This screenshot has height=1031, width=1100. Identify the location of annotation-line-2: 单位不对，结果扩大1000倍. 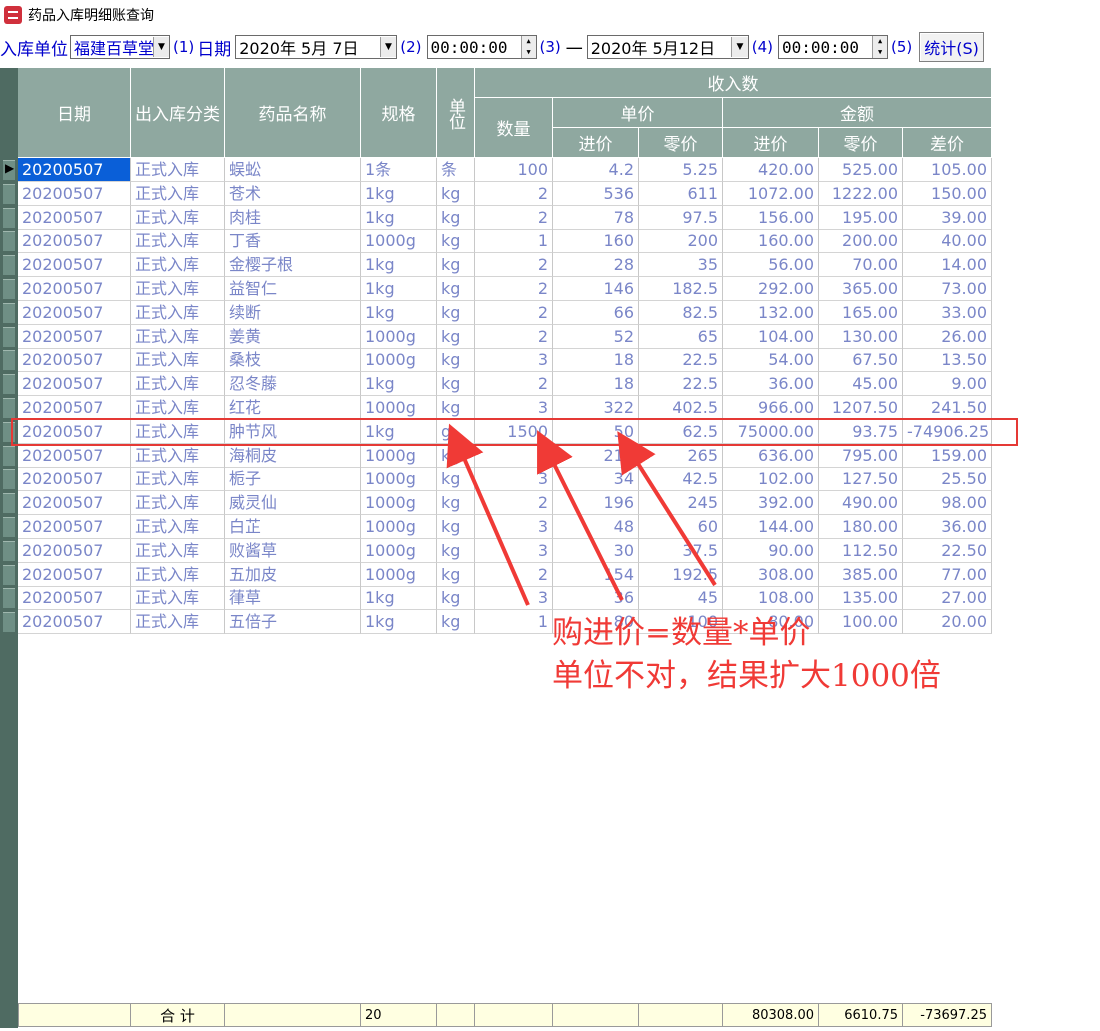
(746, 676).